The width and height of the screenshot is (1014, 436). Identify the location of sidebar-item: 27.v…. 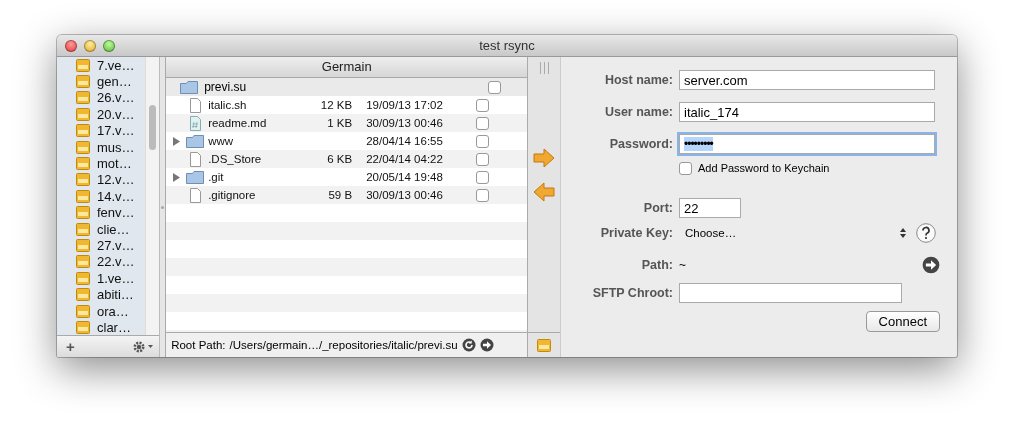
(111, 245).